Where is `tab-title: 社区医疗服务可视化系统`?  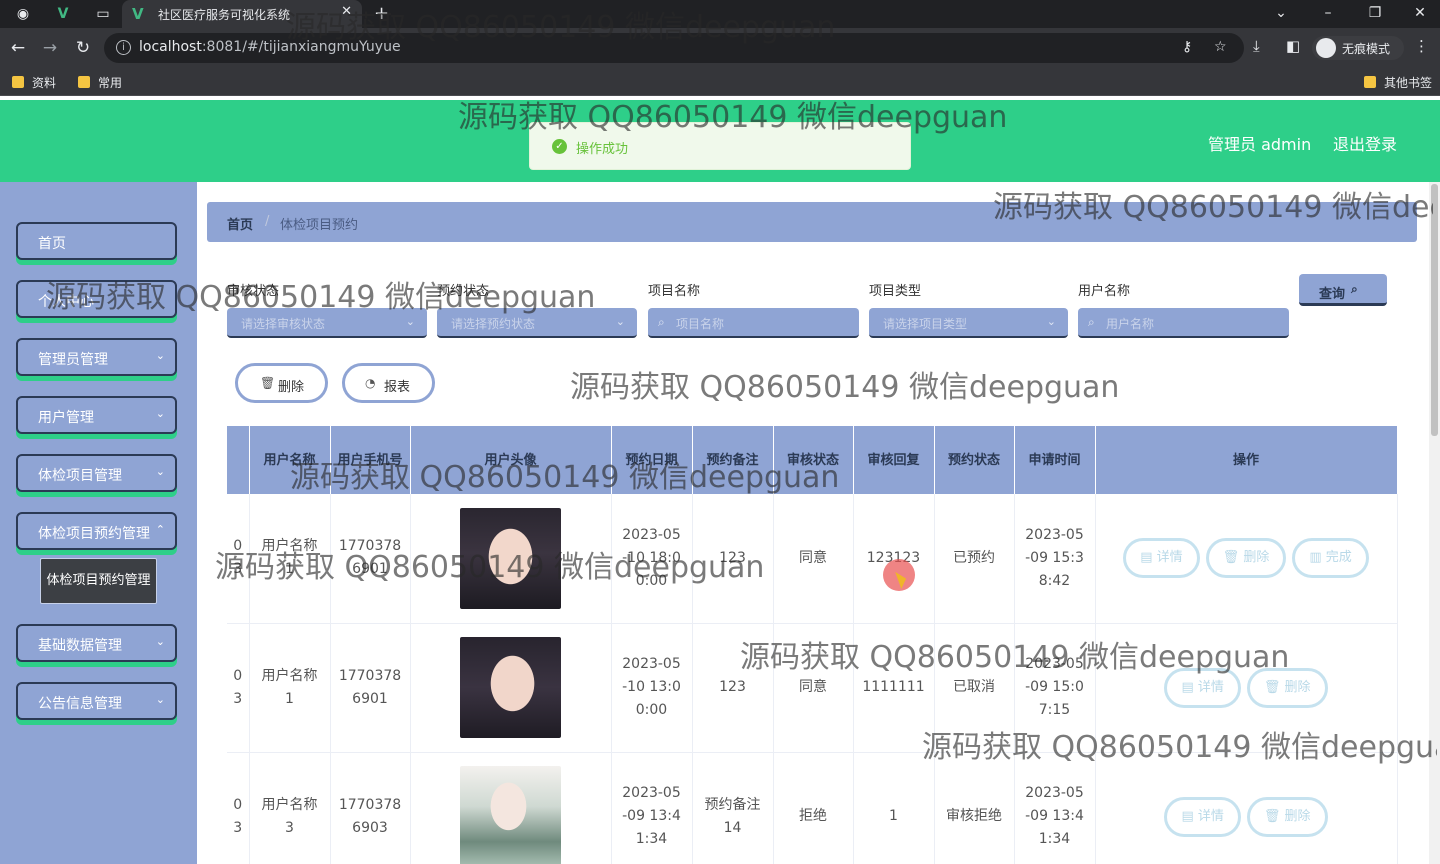
tab-title: 社区医疗服务可视化系统 is located at coordinates (224, 15).